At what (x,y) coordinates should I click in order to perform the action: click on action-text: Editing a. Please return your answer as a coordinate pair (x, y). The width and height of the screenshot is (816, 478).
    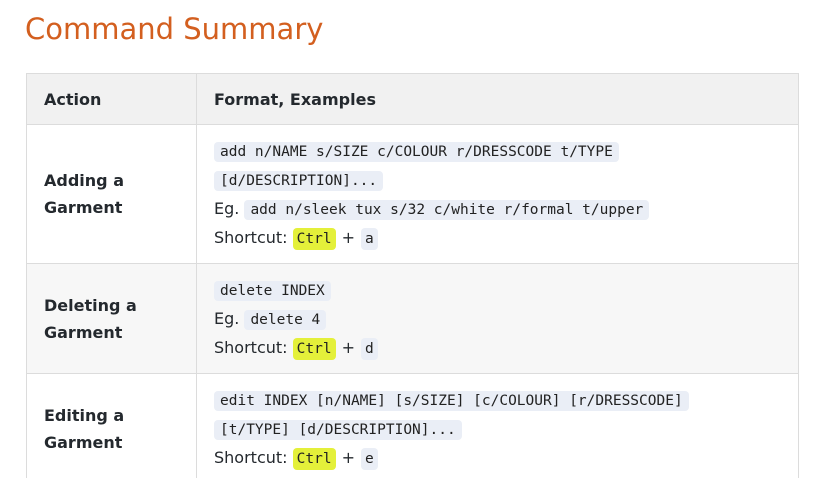
    Looking at the image, I should click on (84, 415).